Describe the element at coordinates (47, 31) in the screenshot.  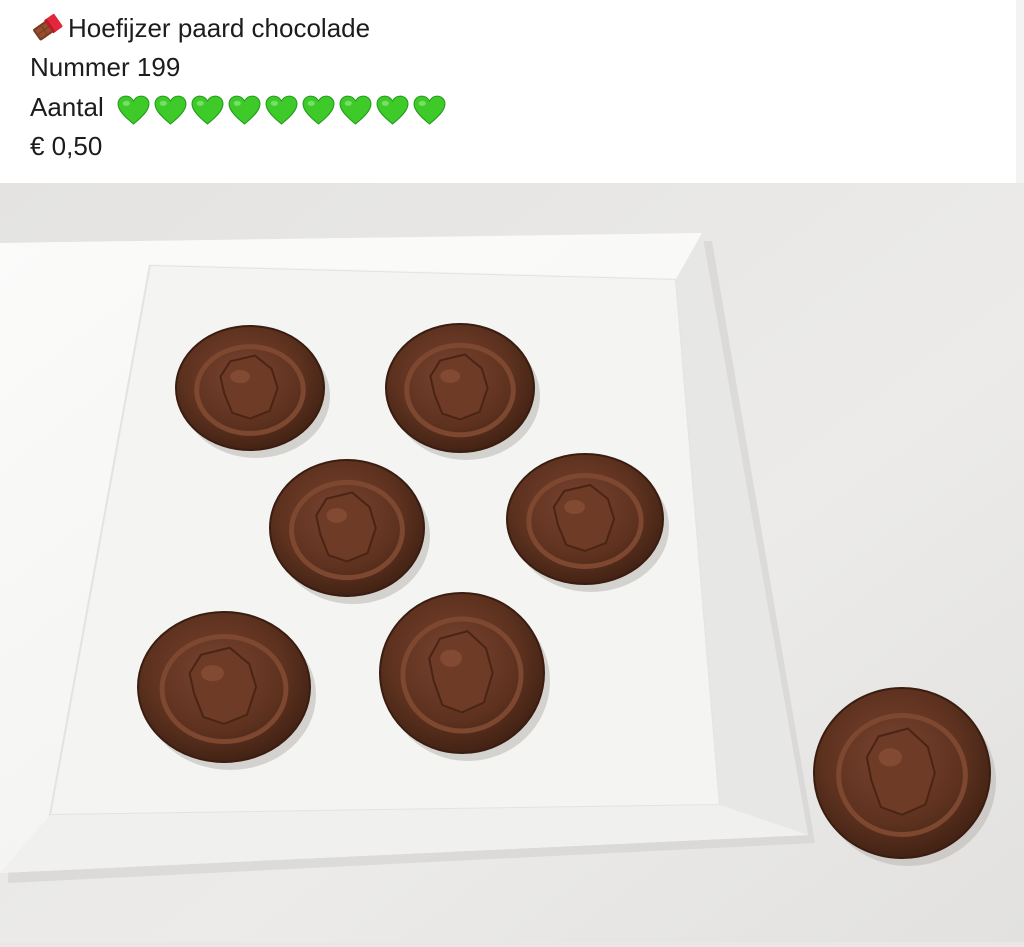
I see `chocolate-bar-icon` at that location.